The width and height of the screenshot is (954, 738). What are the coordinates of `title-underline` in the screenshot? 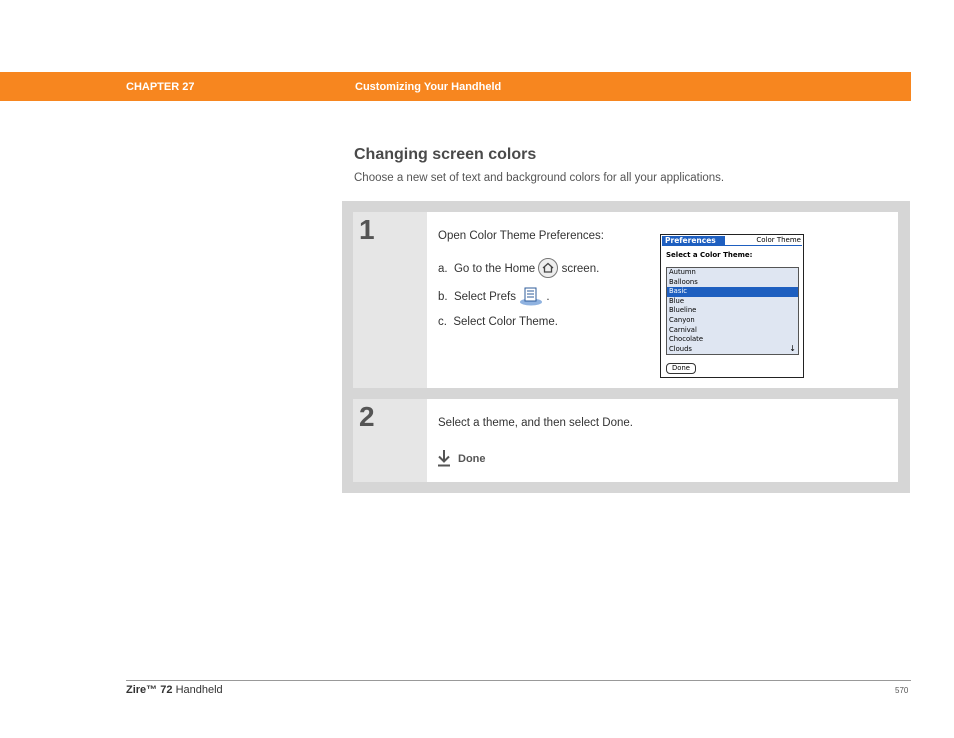 It's located at (762, 245).